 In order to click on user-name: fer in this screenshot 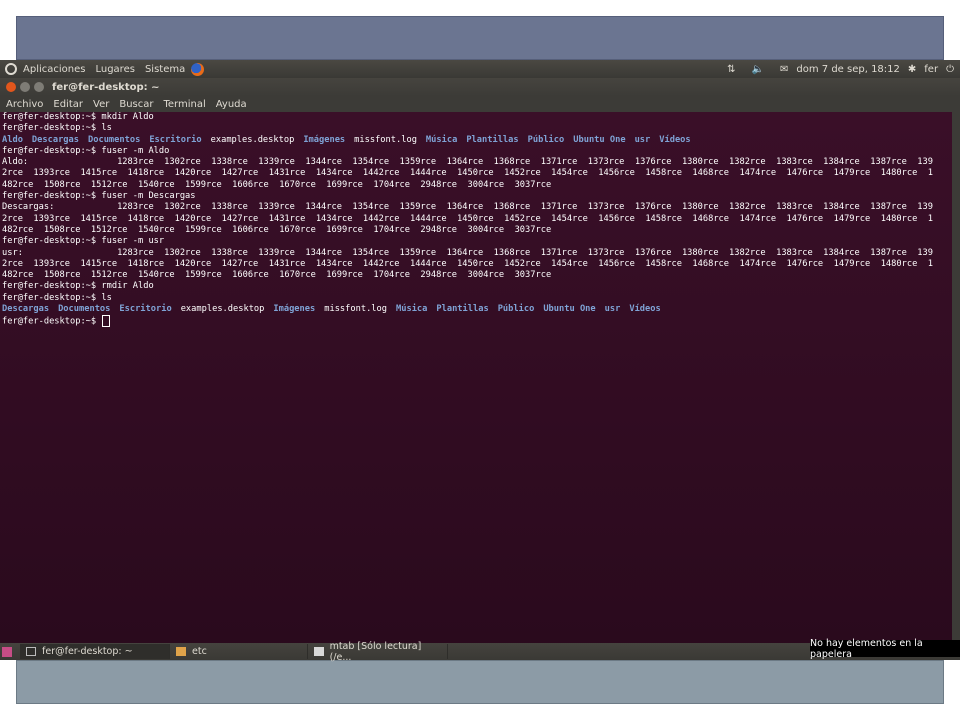, I will do `click(931, 69)`.